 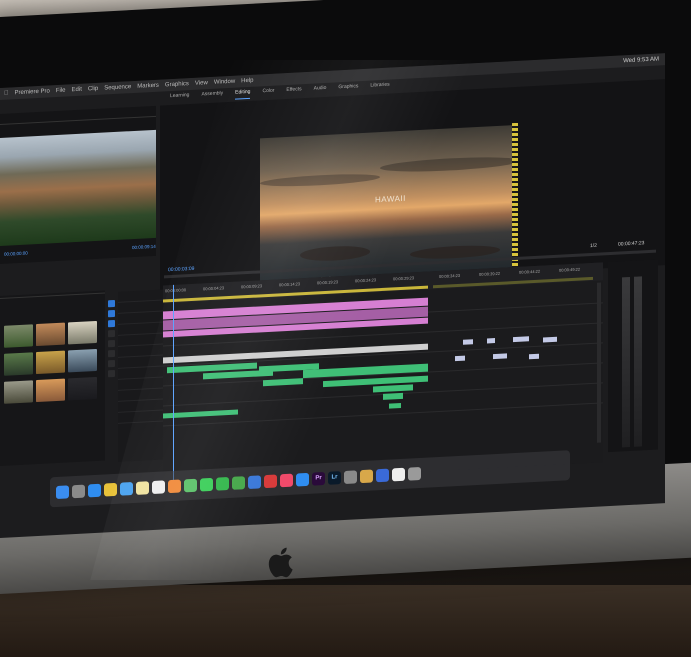 I want to click on lightroom-icon: Lr, so click(x=334, y=477).